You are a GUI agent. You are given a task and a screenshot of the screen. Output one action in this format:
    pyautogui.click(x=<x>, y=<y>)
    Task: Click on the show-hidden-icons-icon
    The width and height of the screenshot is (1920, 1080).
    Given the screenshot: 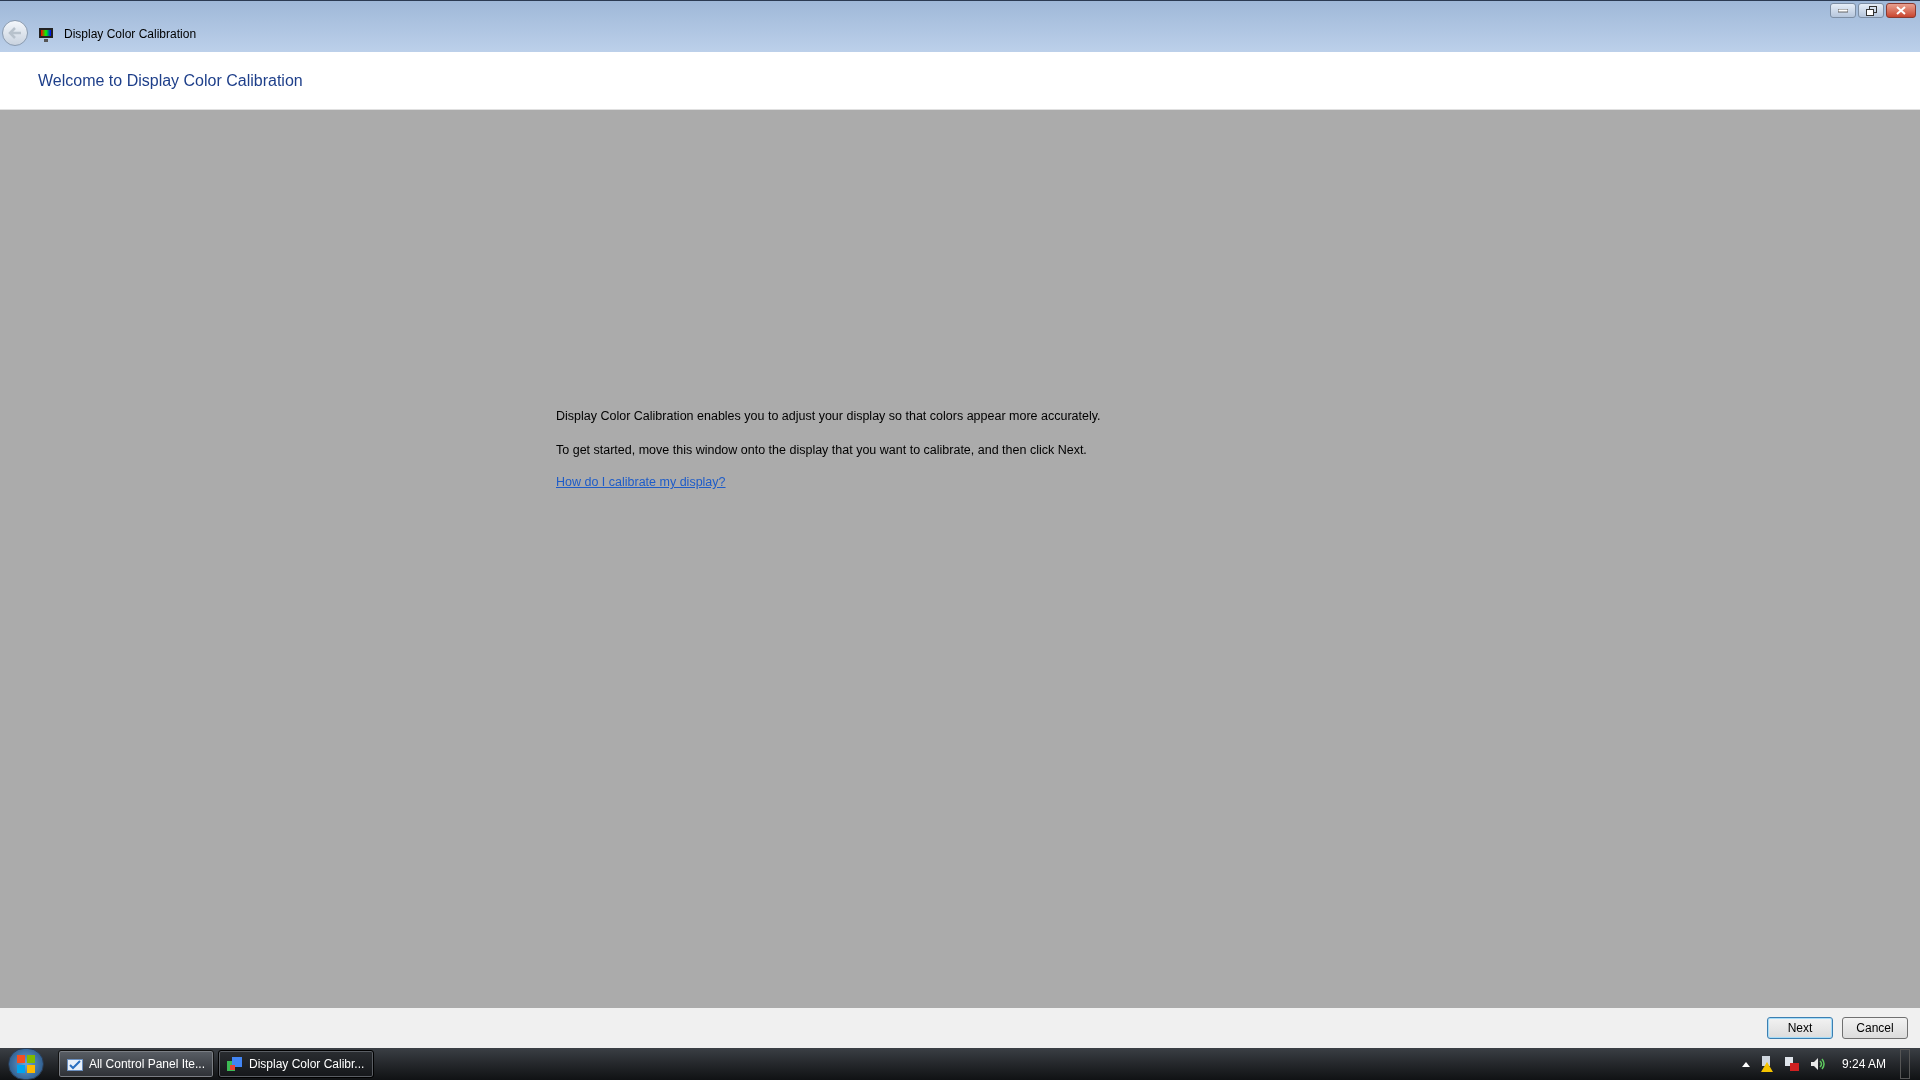 What is the action you would take?
    pyautogui.click(x=1745, y=1064)
    